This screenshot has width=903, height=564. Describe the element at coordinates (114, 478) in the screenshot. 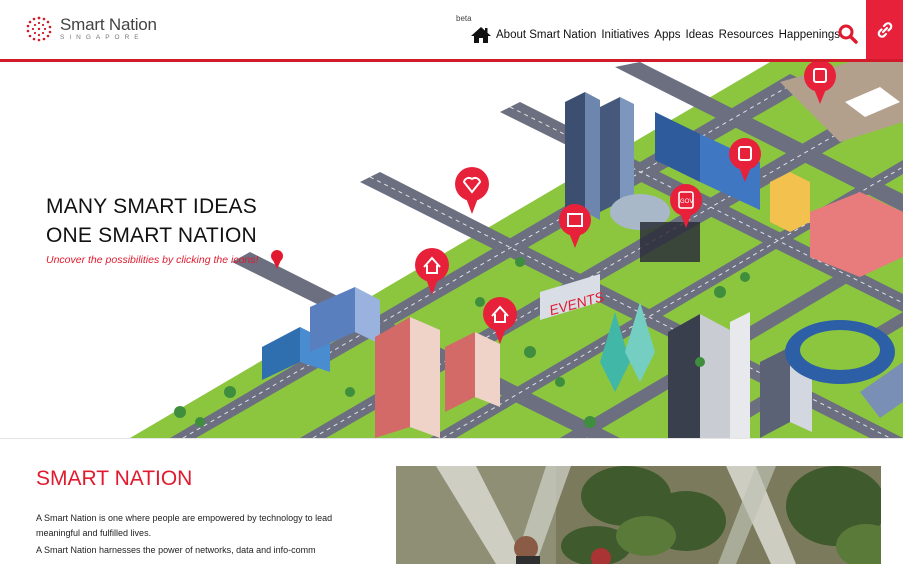

I see `section-heading: SMART NATION` at that location.